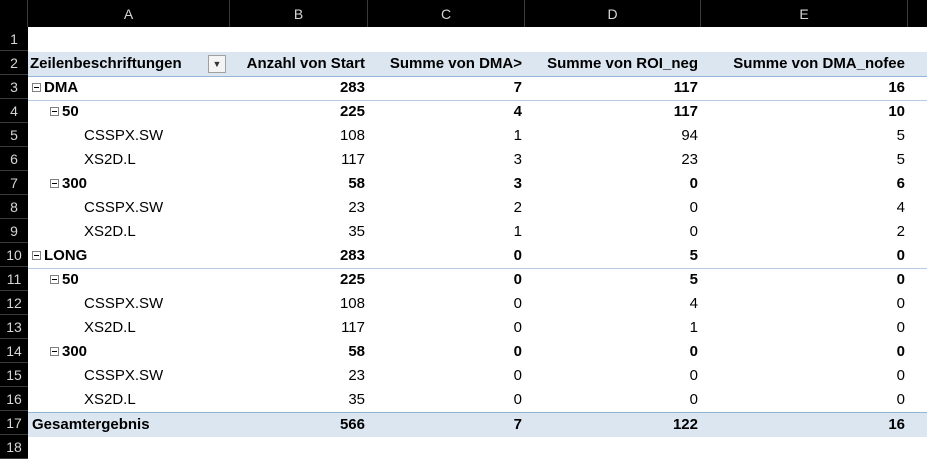 The image size is (927, 459). I want to click on row-label-cell: DMA, so click(130, 88).